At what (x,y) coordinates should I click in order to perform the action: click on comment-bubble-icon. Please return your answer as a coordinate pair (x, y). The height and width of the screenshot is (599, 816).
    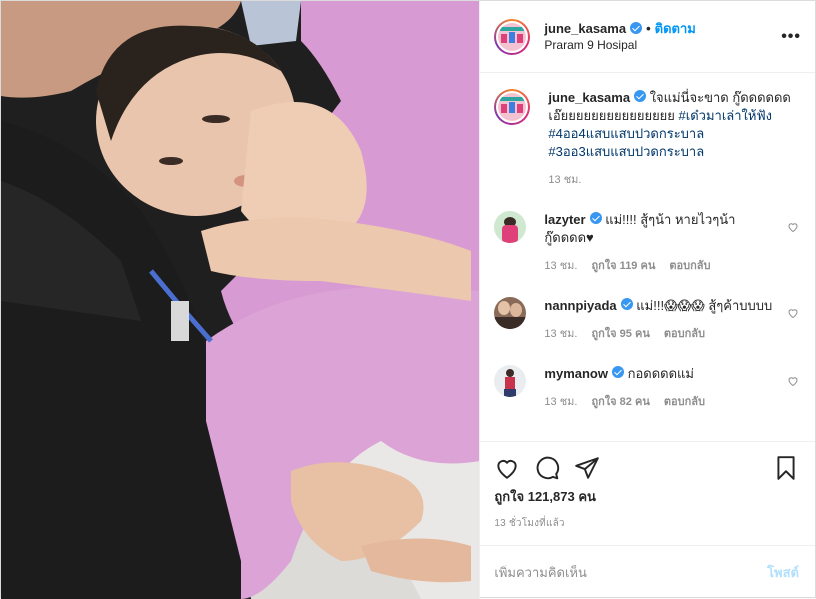
    Looking at the image, I should click on (547, 468).